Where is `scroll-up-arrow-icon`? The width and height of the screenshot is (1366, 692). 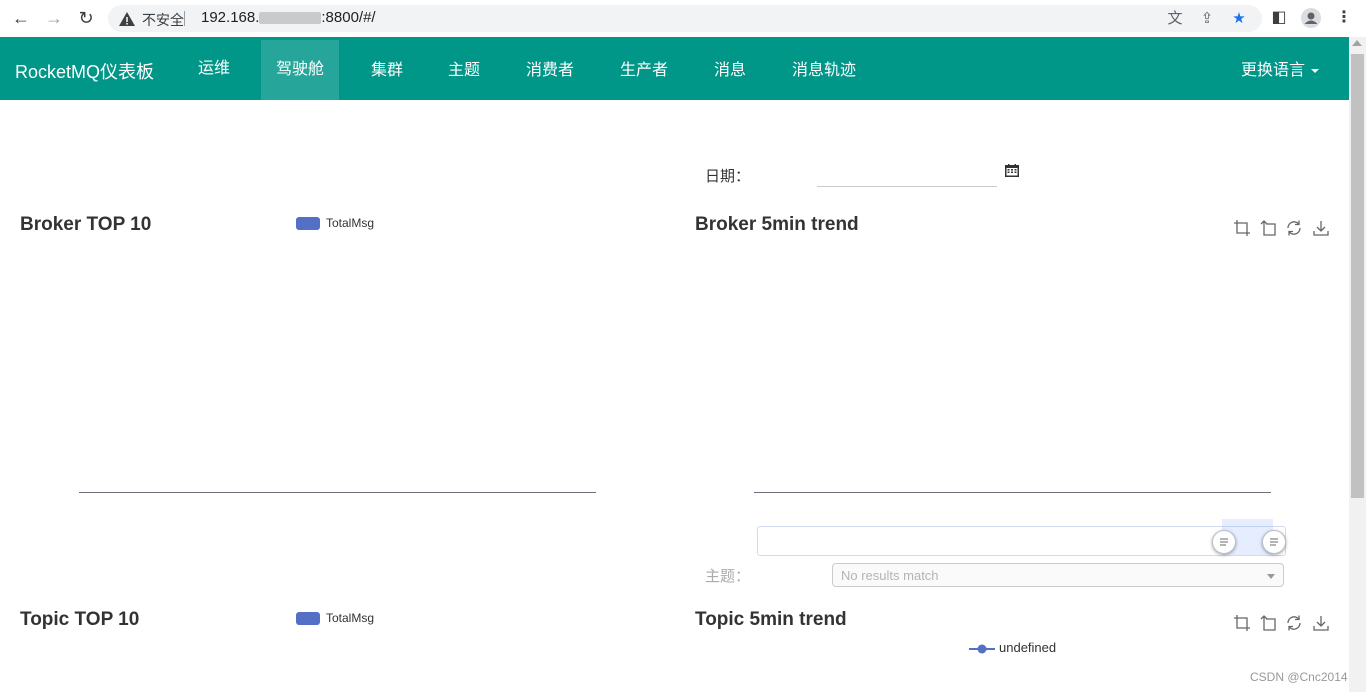 scroll-up-arrow-icon is located at coordinates (1357, 43).